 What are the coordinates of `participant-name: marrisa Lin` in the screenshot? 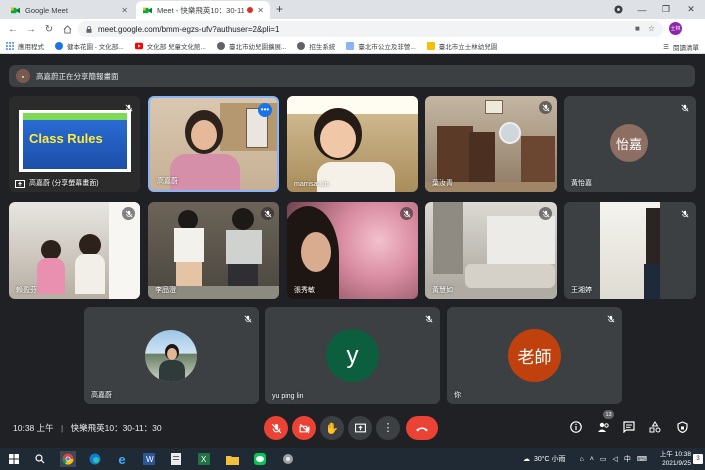 It's located at (311, 184).